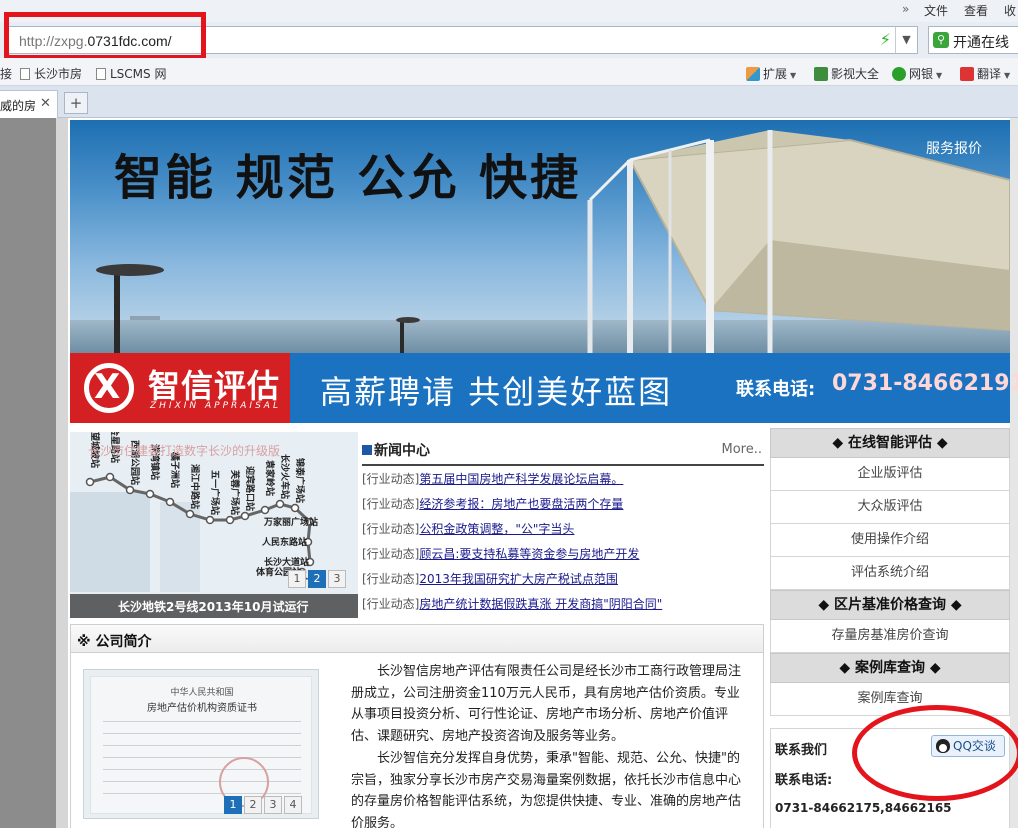 The image size is (1018, 828). Describe the element at coordinates (496, 392) in the screenshot. I see `recruit-slogan: 高薪聘请 共创美好蓝图` at that location.